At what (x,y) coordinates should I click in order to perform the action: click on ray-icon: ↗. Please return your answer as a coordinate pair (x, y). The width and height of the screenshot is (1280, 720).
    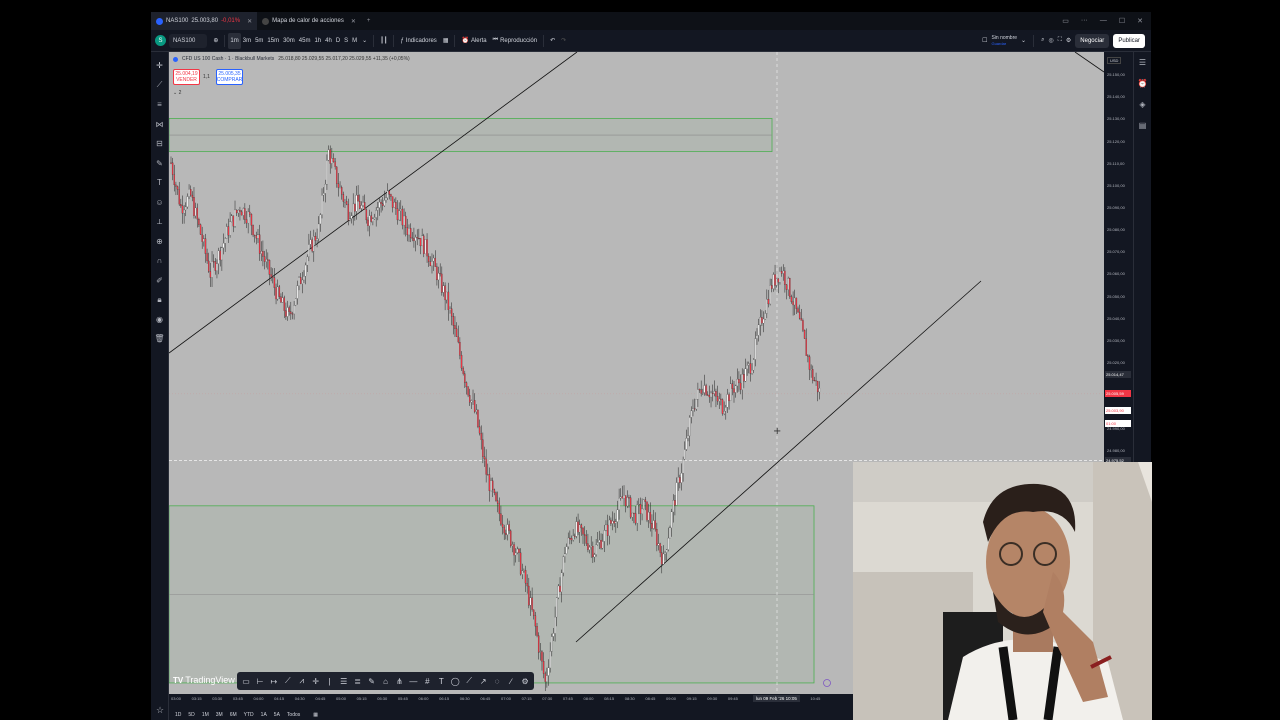
    Looking at the image, I should click on (483, 681).